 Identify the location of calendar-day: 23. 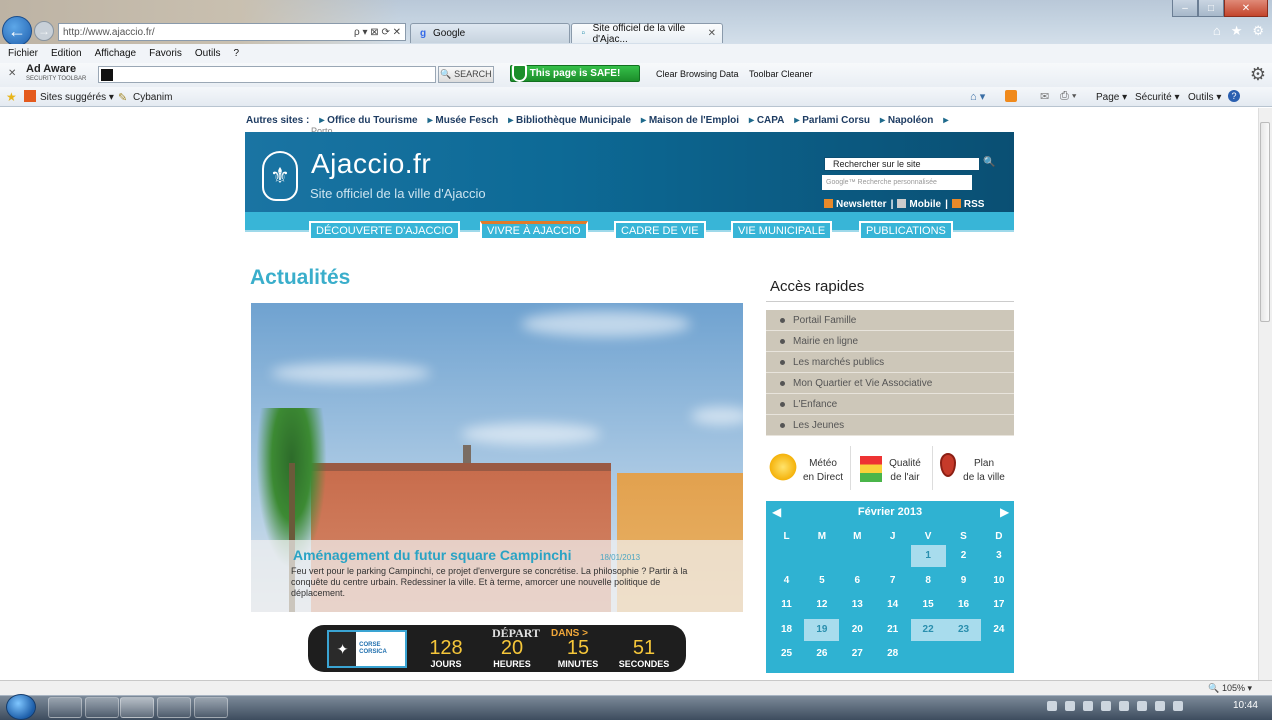
(963, 629).